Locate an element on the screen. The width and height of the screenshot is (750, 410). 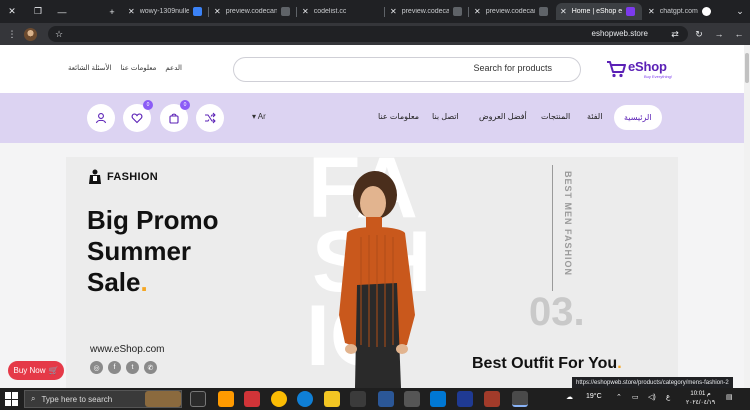
minimize-window-icon: — is located at coordinates (62, 11).